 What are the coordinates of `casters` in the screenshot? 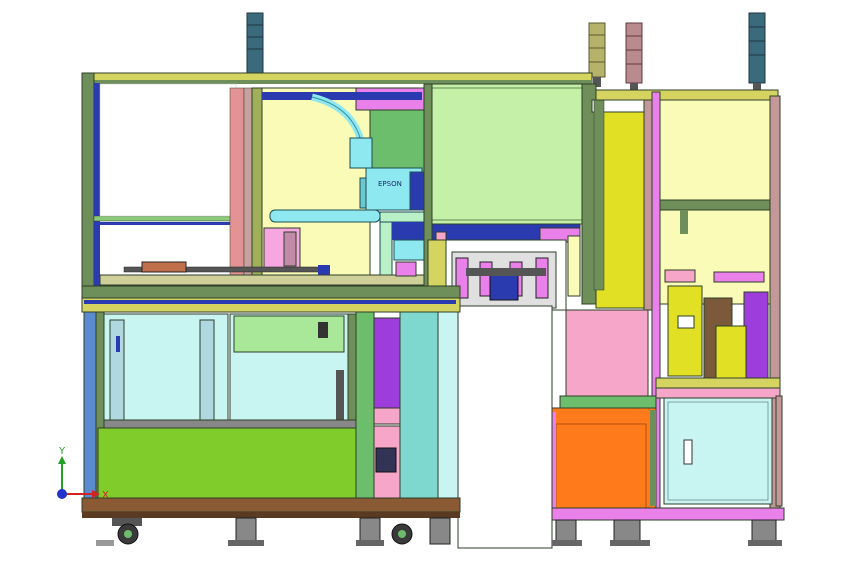 It's located at (439, 531).